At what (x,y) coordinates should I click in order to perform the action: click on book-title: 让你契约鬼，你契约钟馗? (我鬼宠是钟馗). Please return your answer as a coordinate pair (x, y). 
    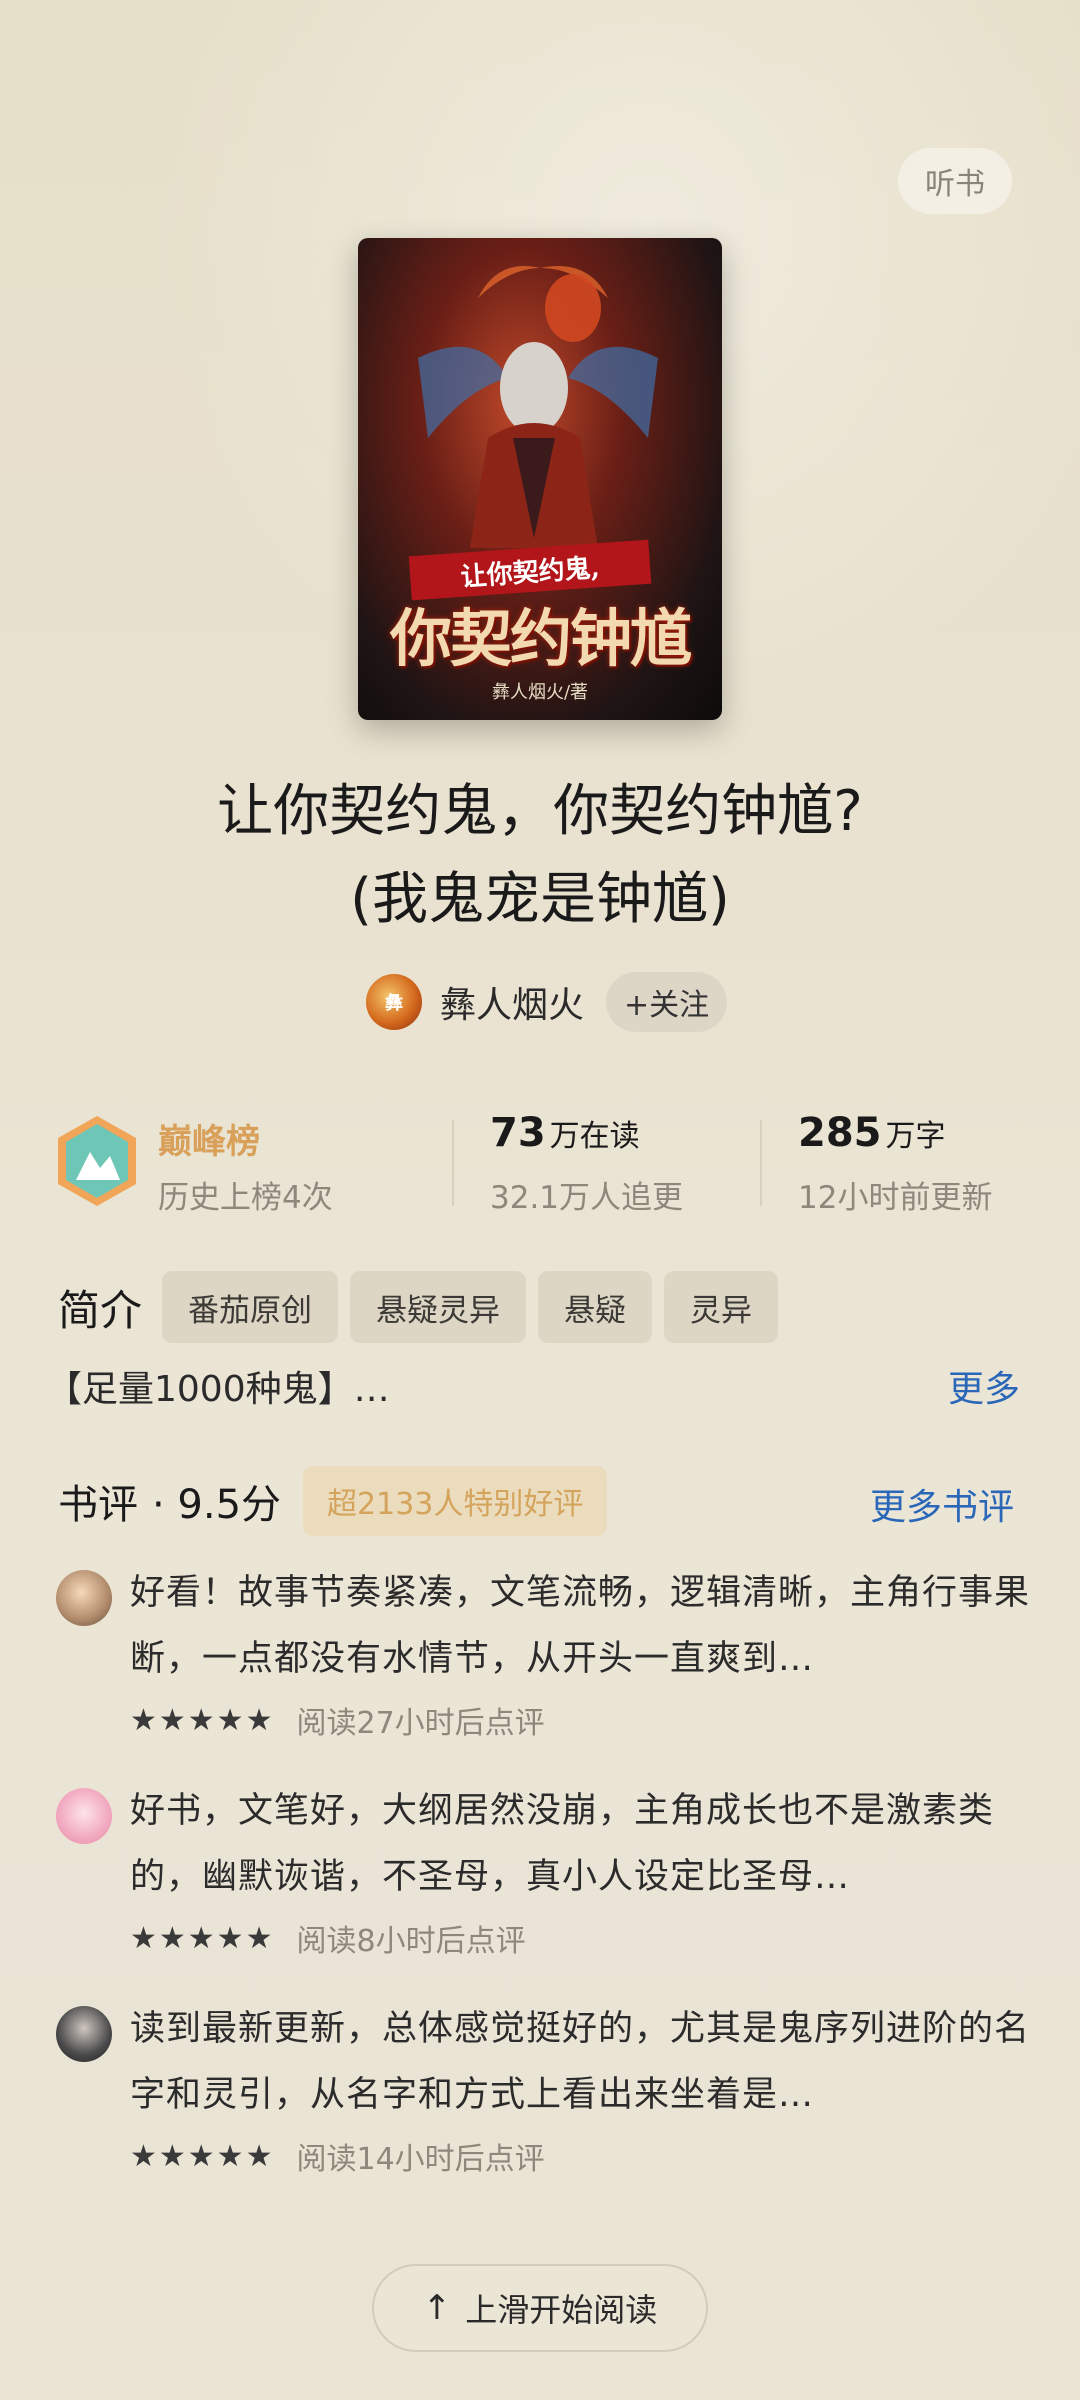
    Looking at the image, I should click on (540, 856).